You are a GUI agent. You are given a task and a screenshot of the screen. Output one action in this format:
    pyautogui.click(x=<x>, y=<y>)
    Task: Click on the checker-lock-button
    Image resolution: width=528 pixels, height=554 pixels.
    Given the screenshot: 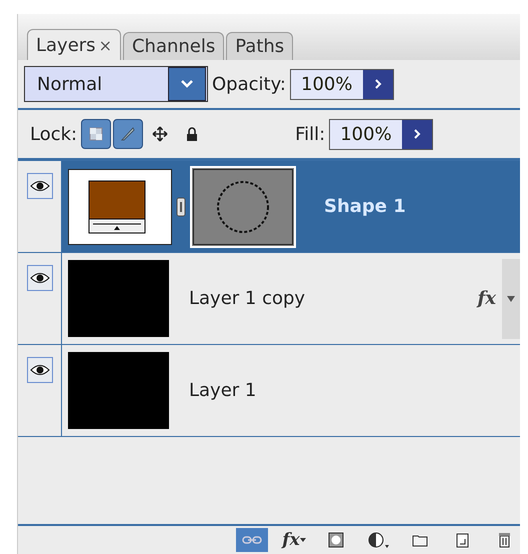 What is the action you would take?
    pyautogui.click(x=96, y=134)
    